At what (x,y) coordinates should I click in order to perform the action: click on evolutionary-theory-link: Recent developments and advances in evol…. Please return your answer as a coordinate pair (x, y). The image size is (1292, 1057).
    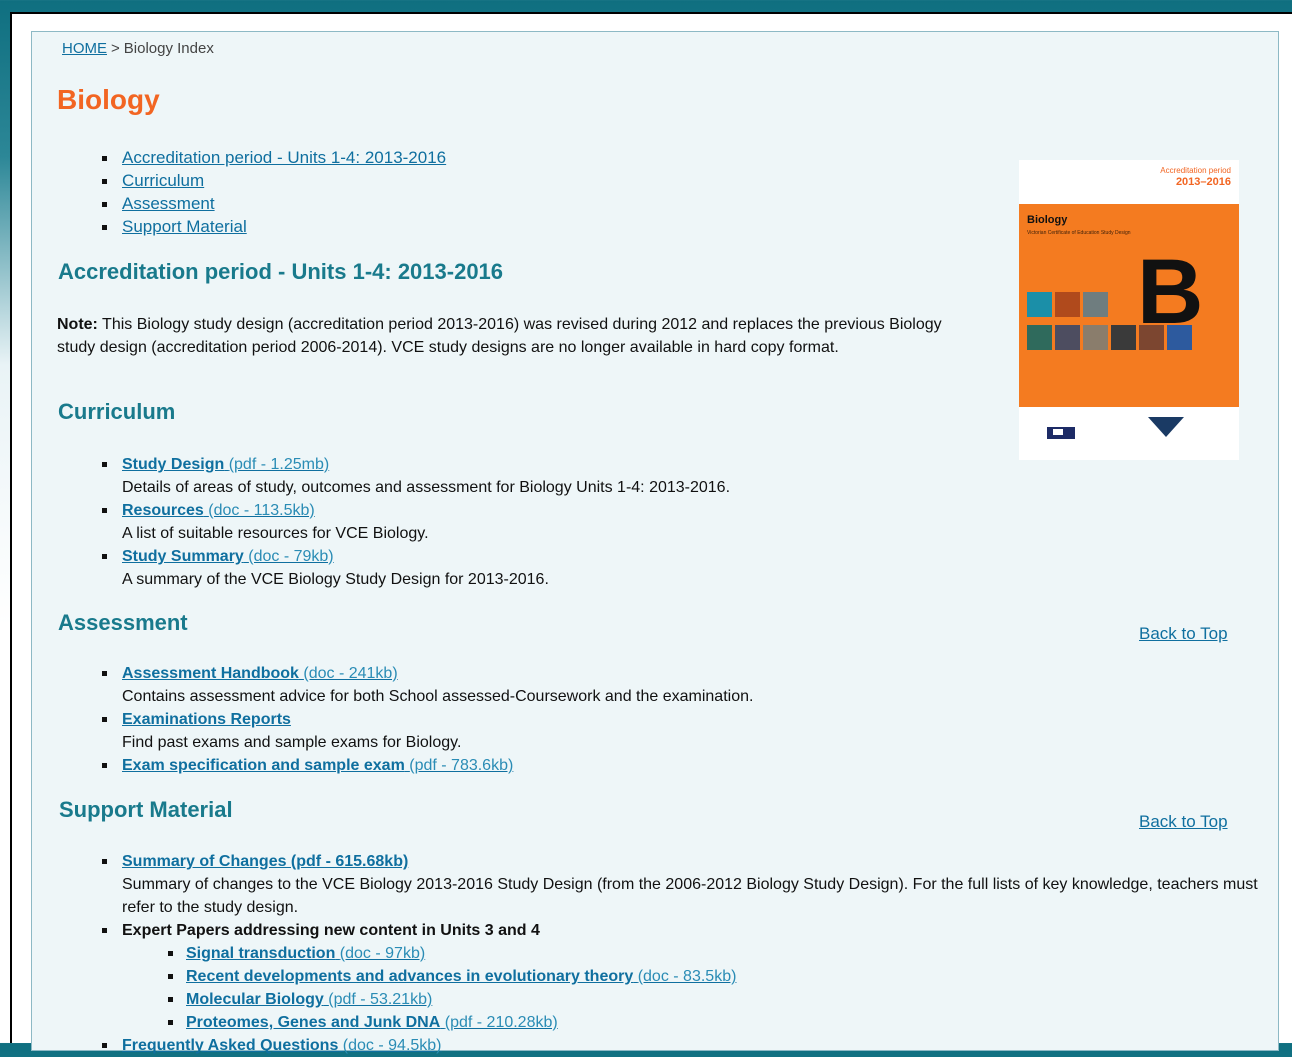
    Looking at the image, I should click on (461, 976).